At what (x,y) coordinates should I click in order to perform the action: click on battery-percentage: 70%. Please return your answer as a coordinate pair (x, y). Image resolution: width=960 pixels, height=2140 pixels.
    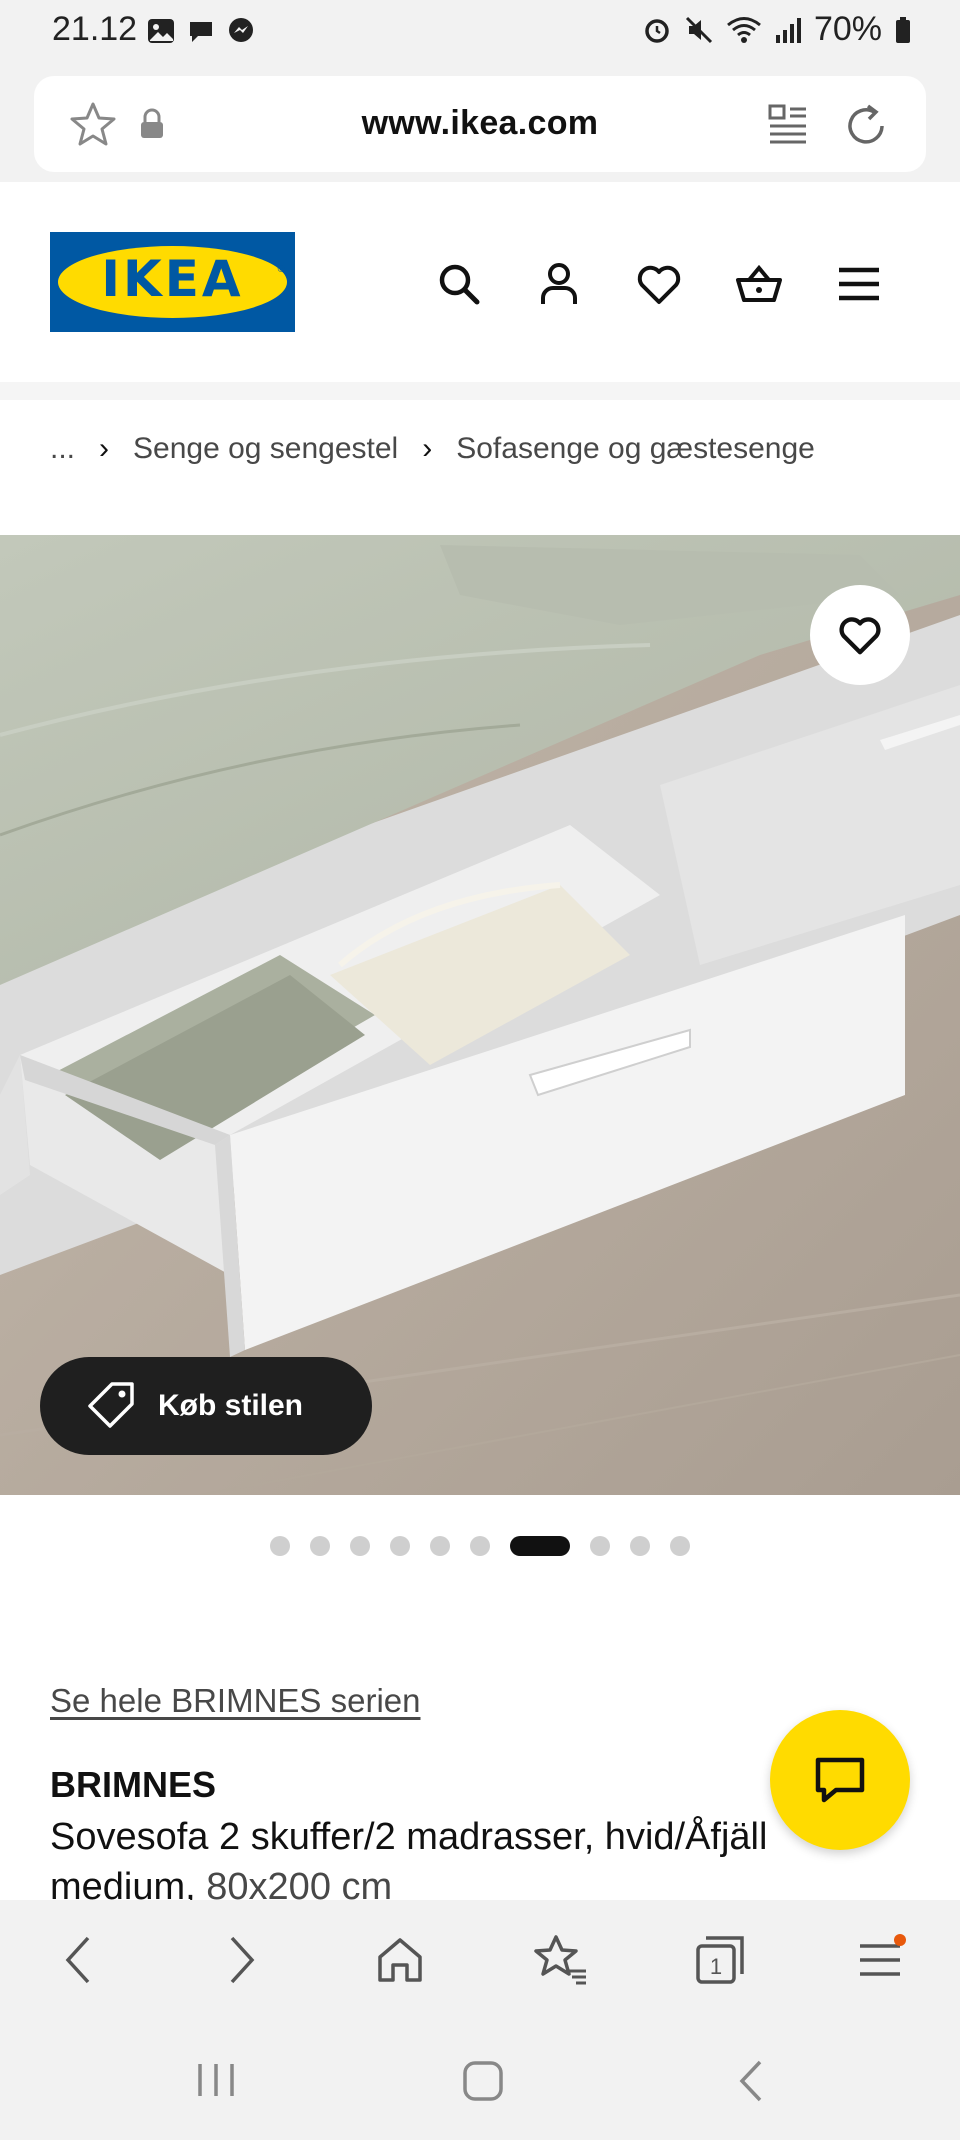
    Looking at the image, I should click on (847, 29).